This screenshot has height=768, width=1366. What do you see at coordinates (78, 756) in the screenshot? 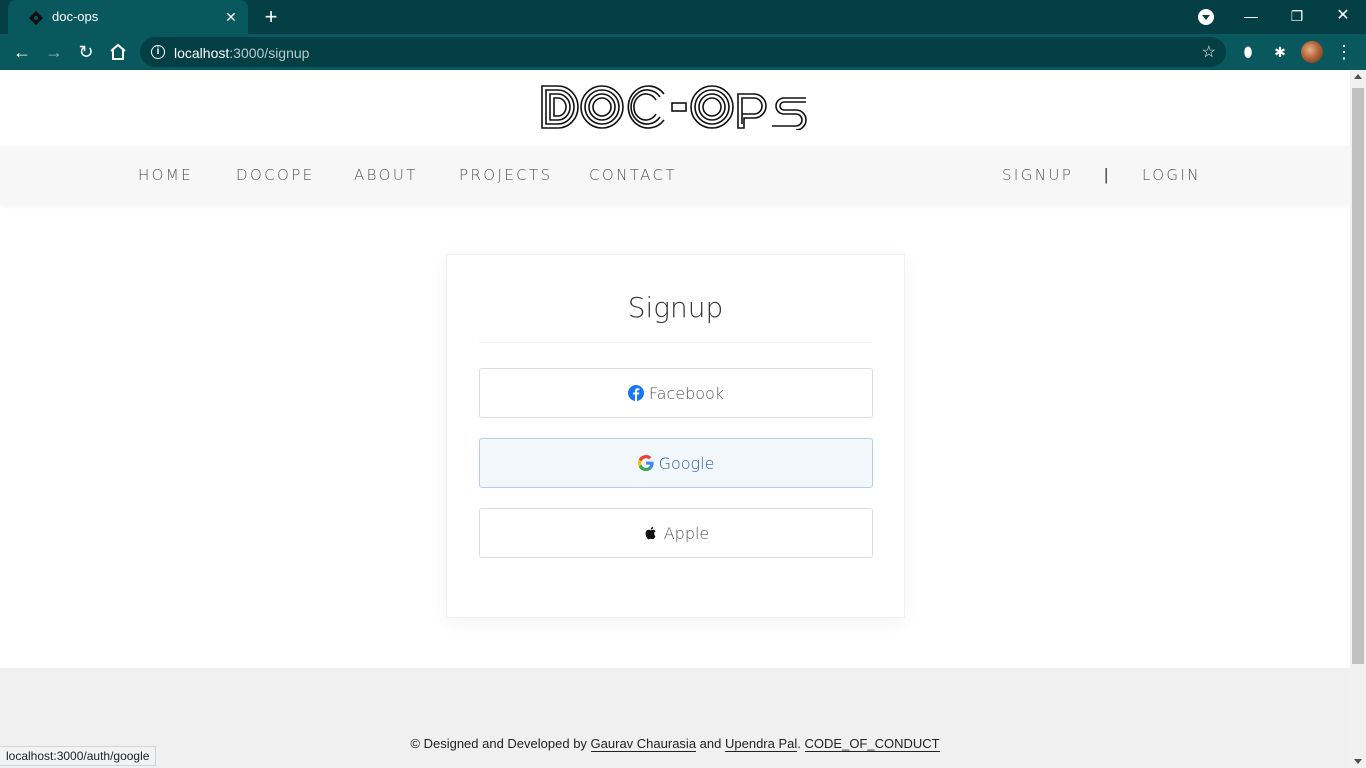
I see `status-bar-url: localhost:3000/auth/google` at bounding box center [78, 756].